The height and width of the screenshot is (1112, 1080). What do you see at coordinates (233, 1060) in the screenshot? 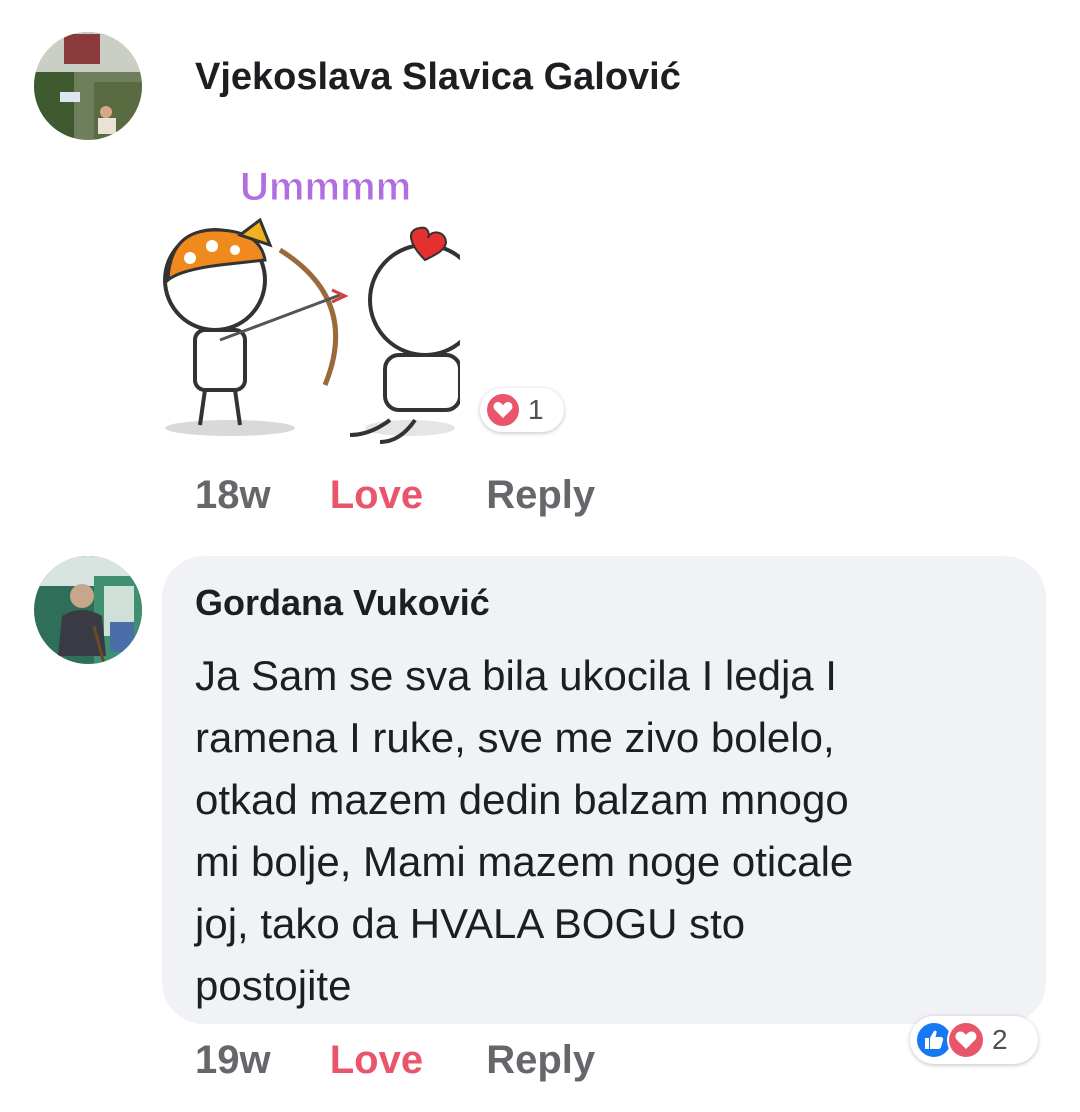
I see `comment-time: 19w` at bounding box center [233, 1060].